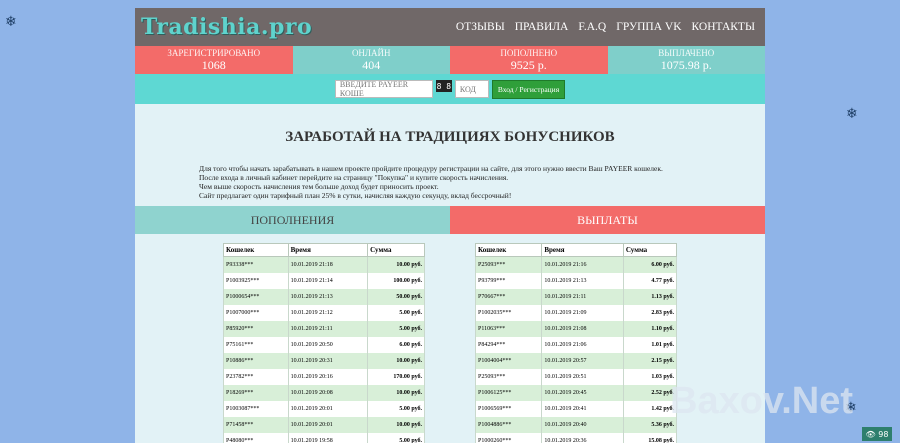 The width and height of the screenshot is (900, 443). What do you see at coordinates (650, 361) in the screenshot?
I see `cell-sum: 2.15 руб.` at bounding box center [650, 361].